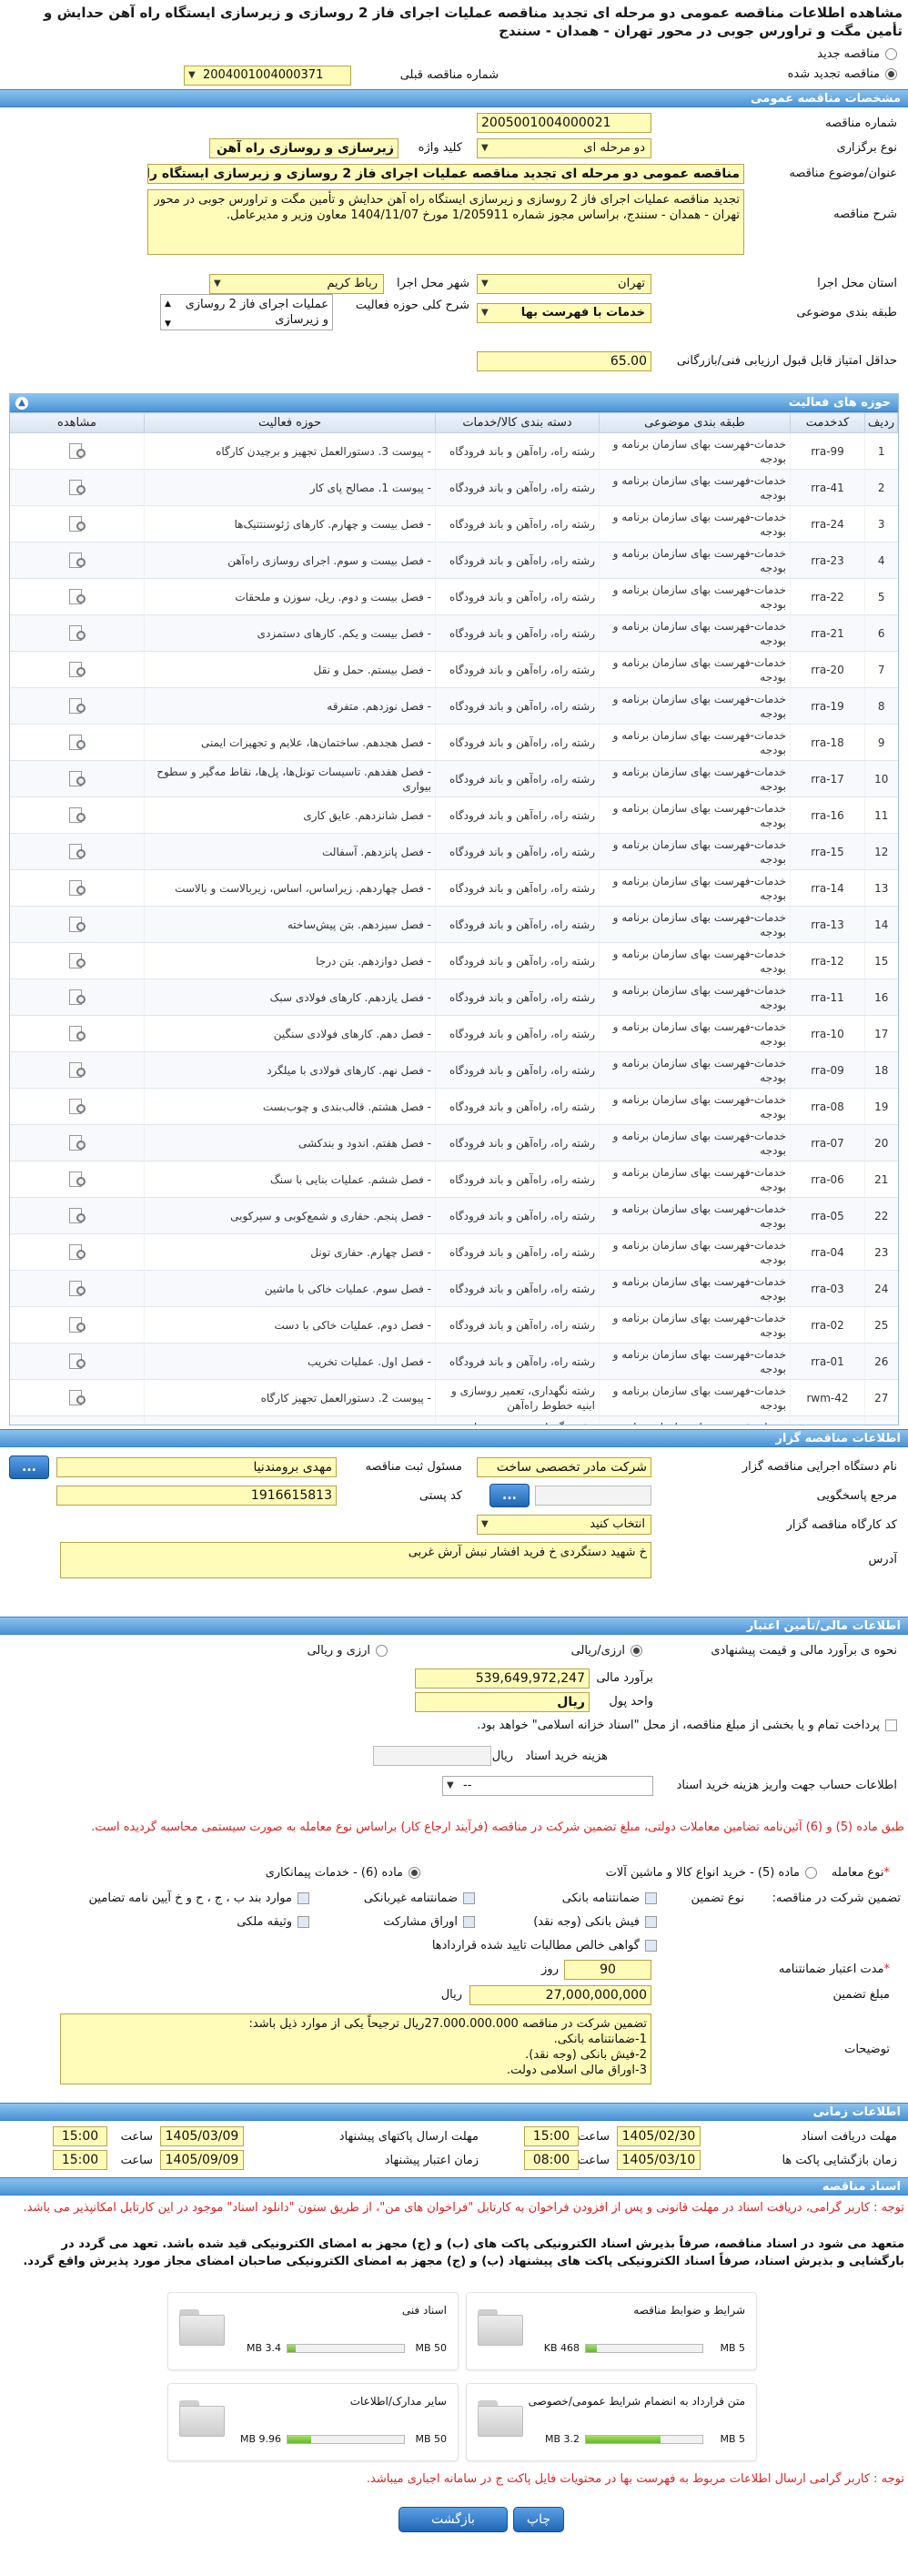  I want to click on check-cash: فیش بانکی (وجه نقد), so click(595, 1922).